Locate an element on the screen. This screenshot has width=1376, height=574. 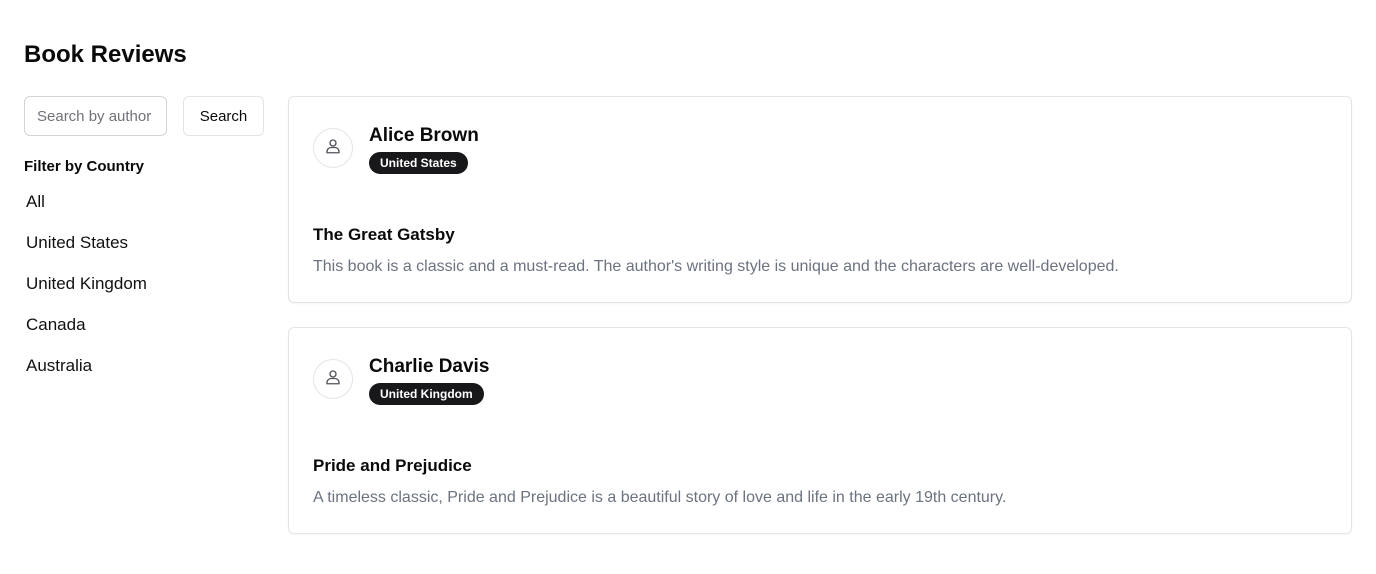
filter-option-united-kingdom: United Kingdom is located at coordinates (85, 286).